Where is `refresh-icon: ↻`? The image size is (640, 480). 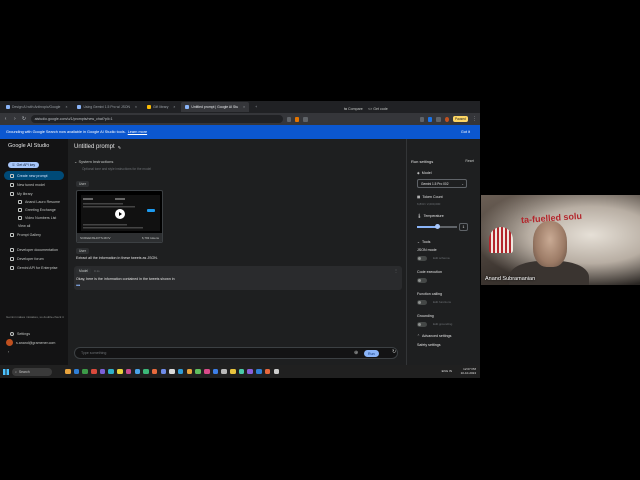 refresh-icon: ↻ is located at coordinates (394, 352).